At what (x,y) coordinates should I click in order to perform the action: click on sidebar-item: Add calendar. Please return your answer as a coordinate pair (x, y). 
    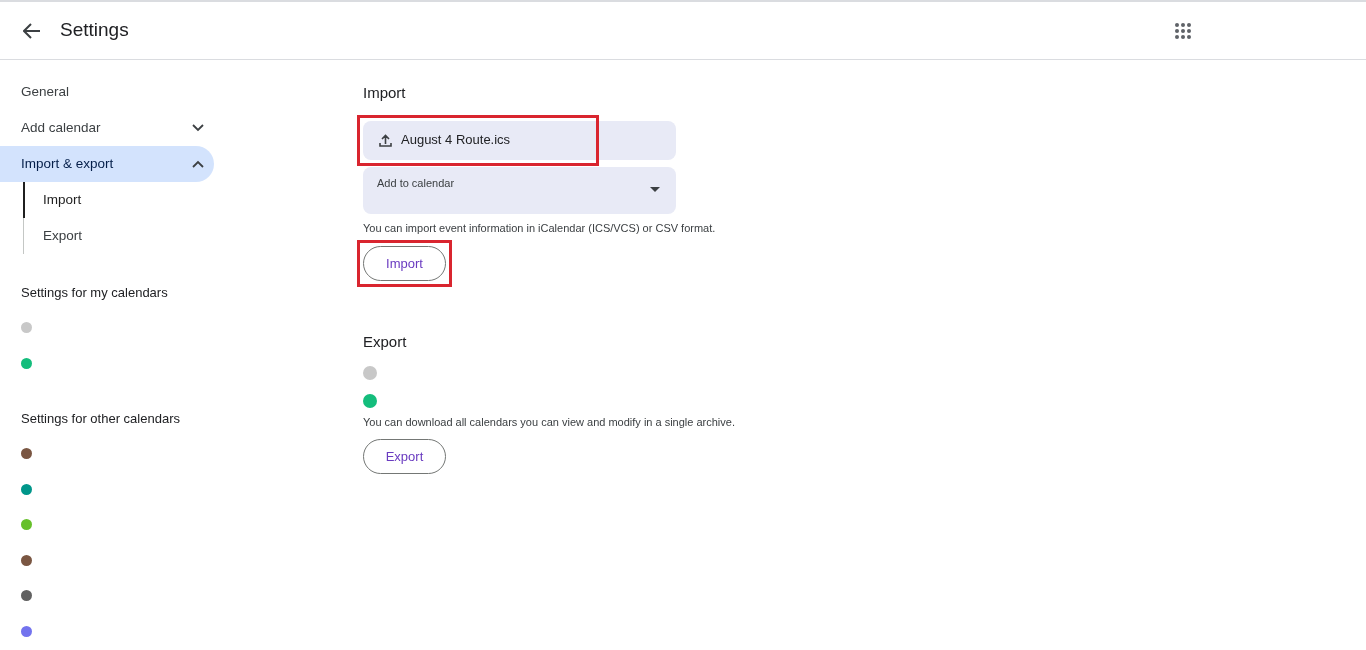
    Looking at the image, I should click on (107, 128).